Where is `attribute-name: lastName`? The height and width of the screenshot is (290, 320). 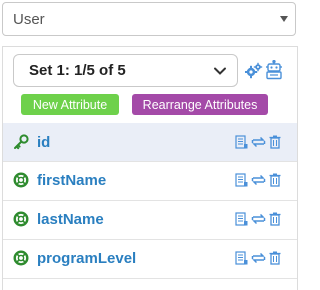 attribute-name: lastName is located at coordinates (70, 219).